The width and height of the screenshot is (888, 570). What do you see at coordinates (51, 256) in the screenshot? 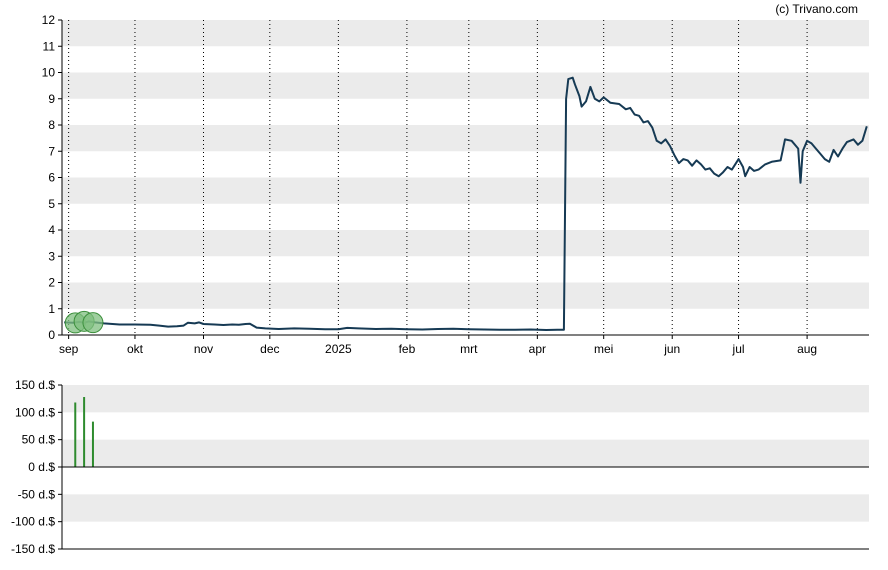
I see `y-tick-label: 3` at bounding box center [51, 256].